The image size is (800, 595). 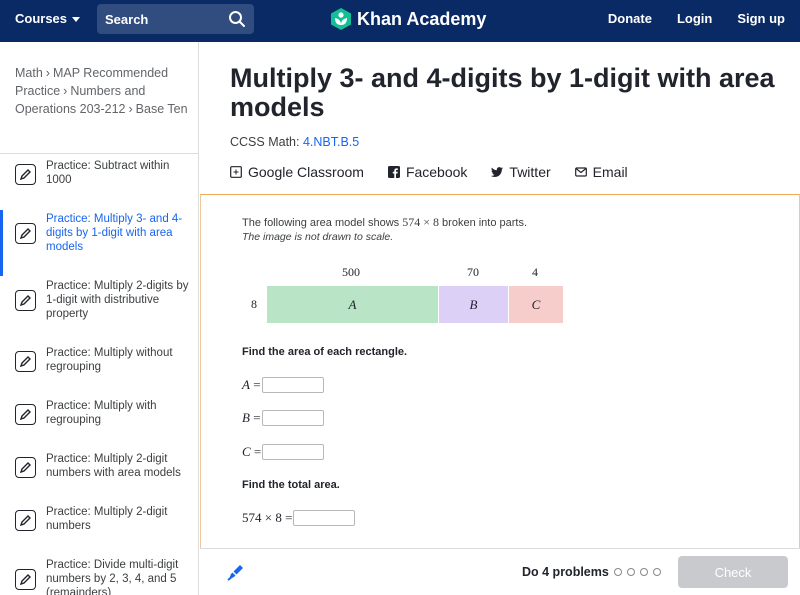 What do you see at coordinates (324, 518) in the screenshot?
I see `answer-input-total` at bounding box center [324, 518].